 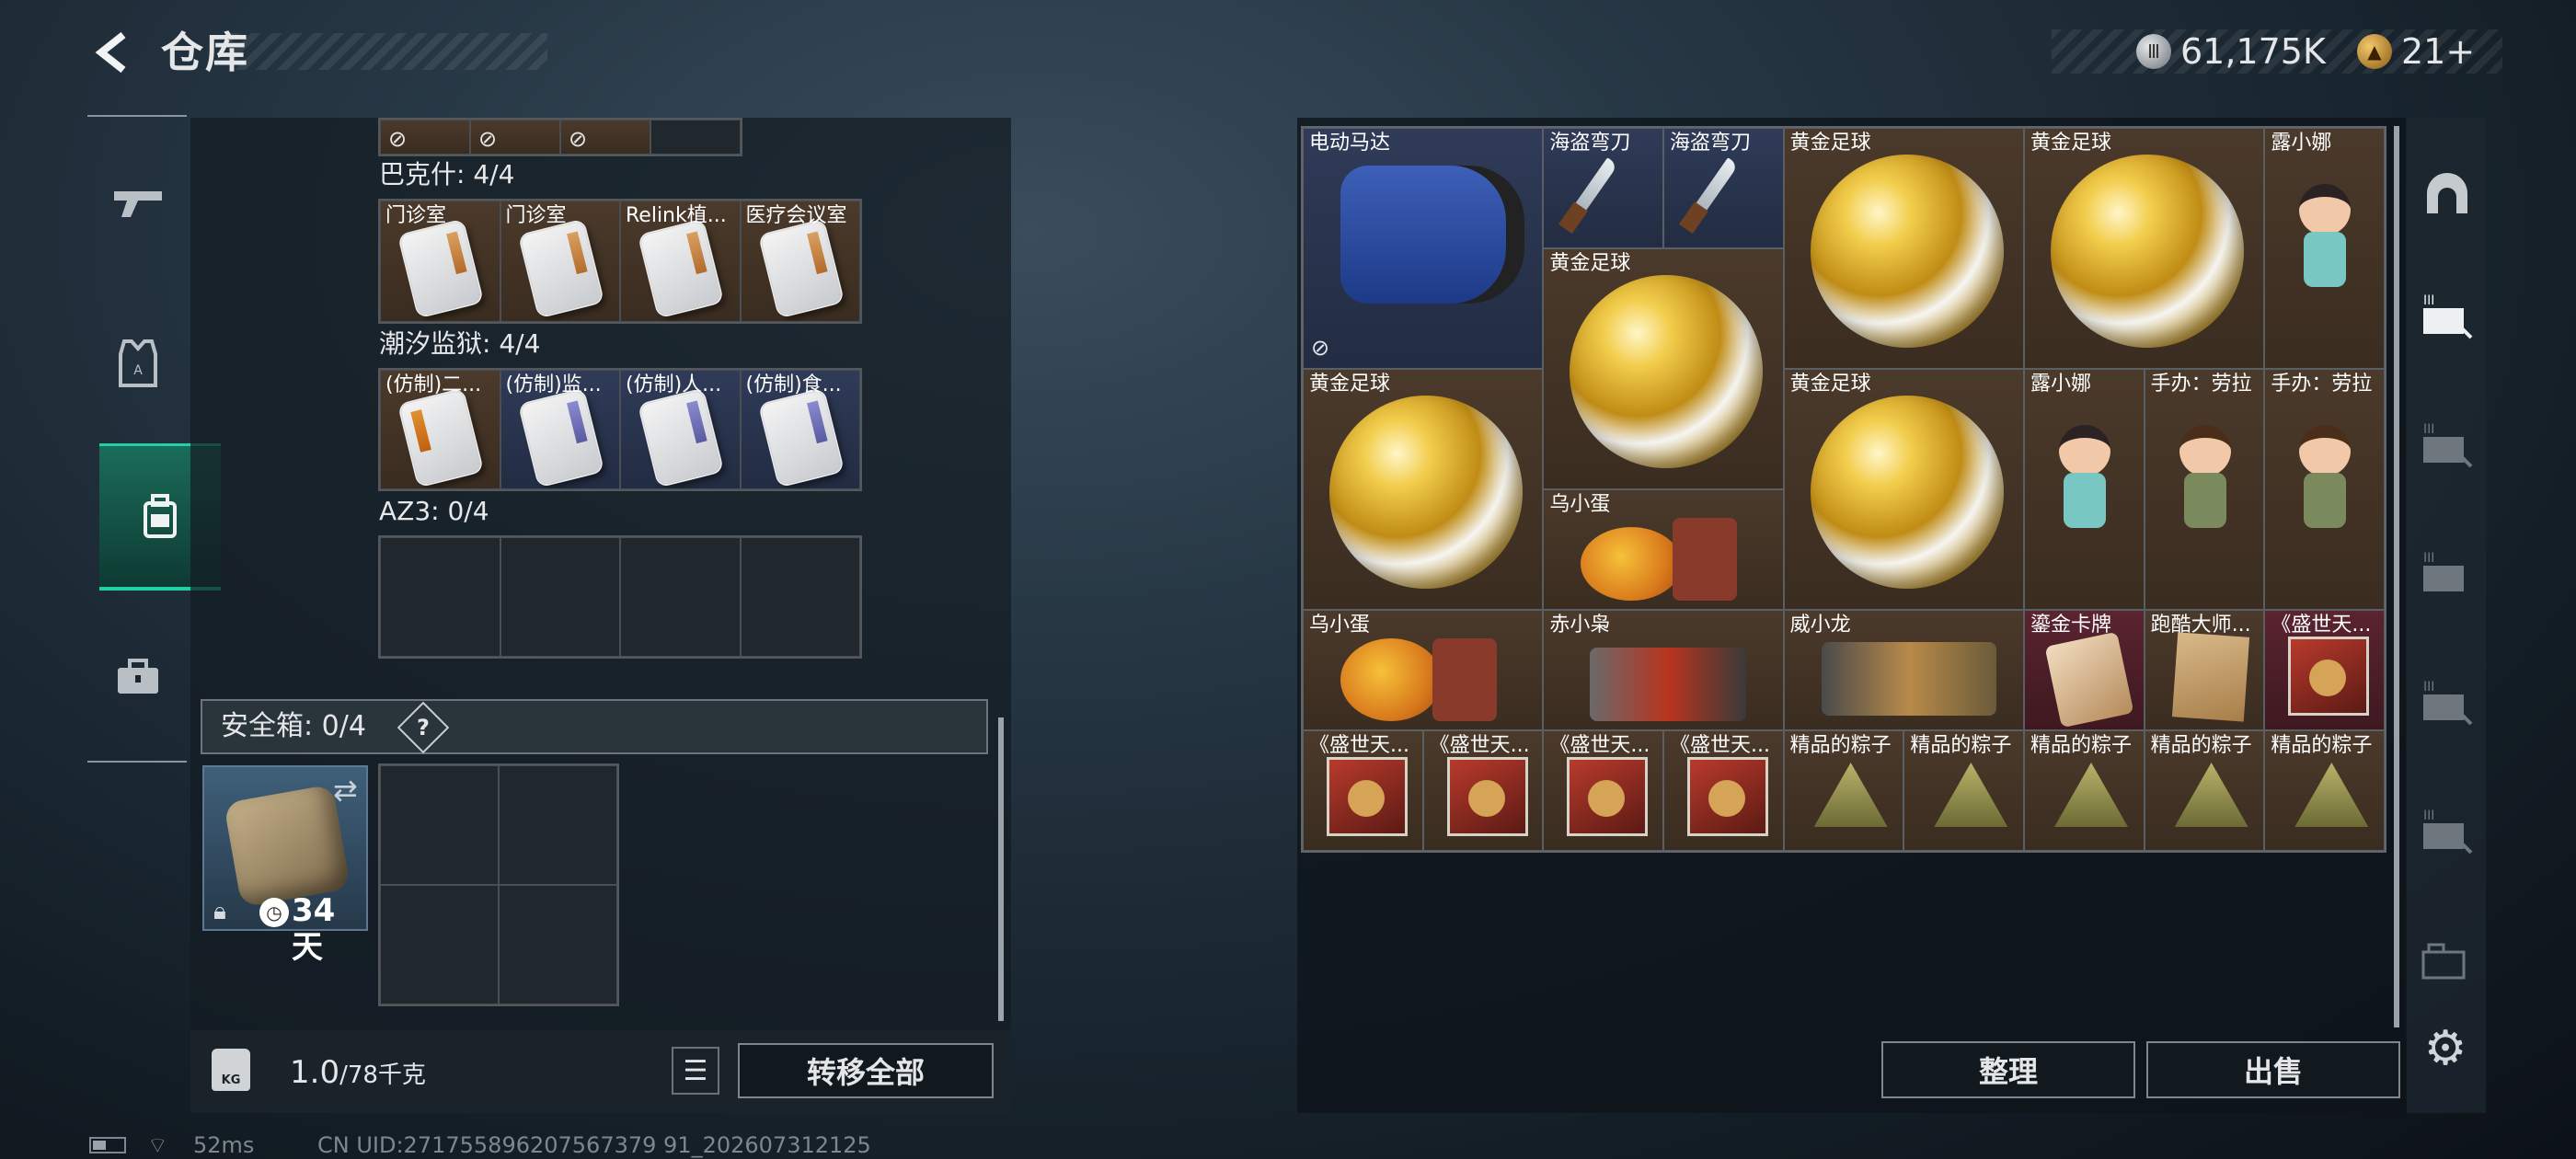 I want to click on gilded-card-icon, so click(x=2089, y=680).